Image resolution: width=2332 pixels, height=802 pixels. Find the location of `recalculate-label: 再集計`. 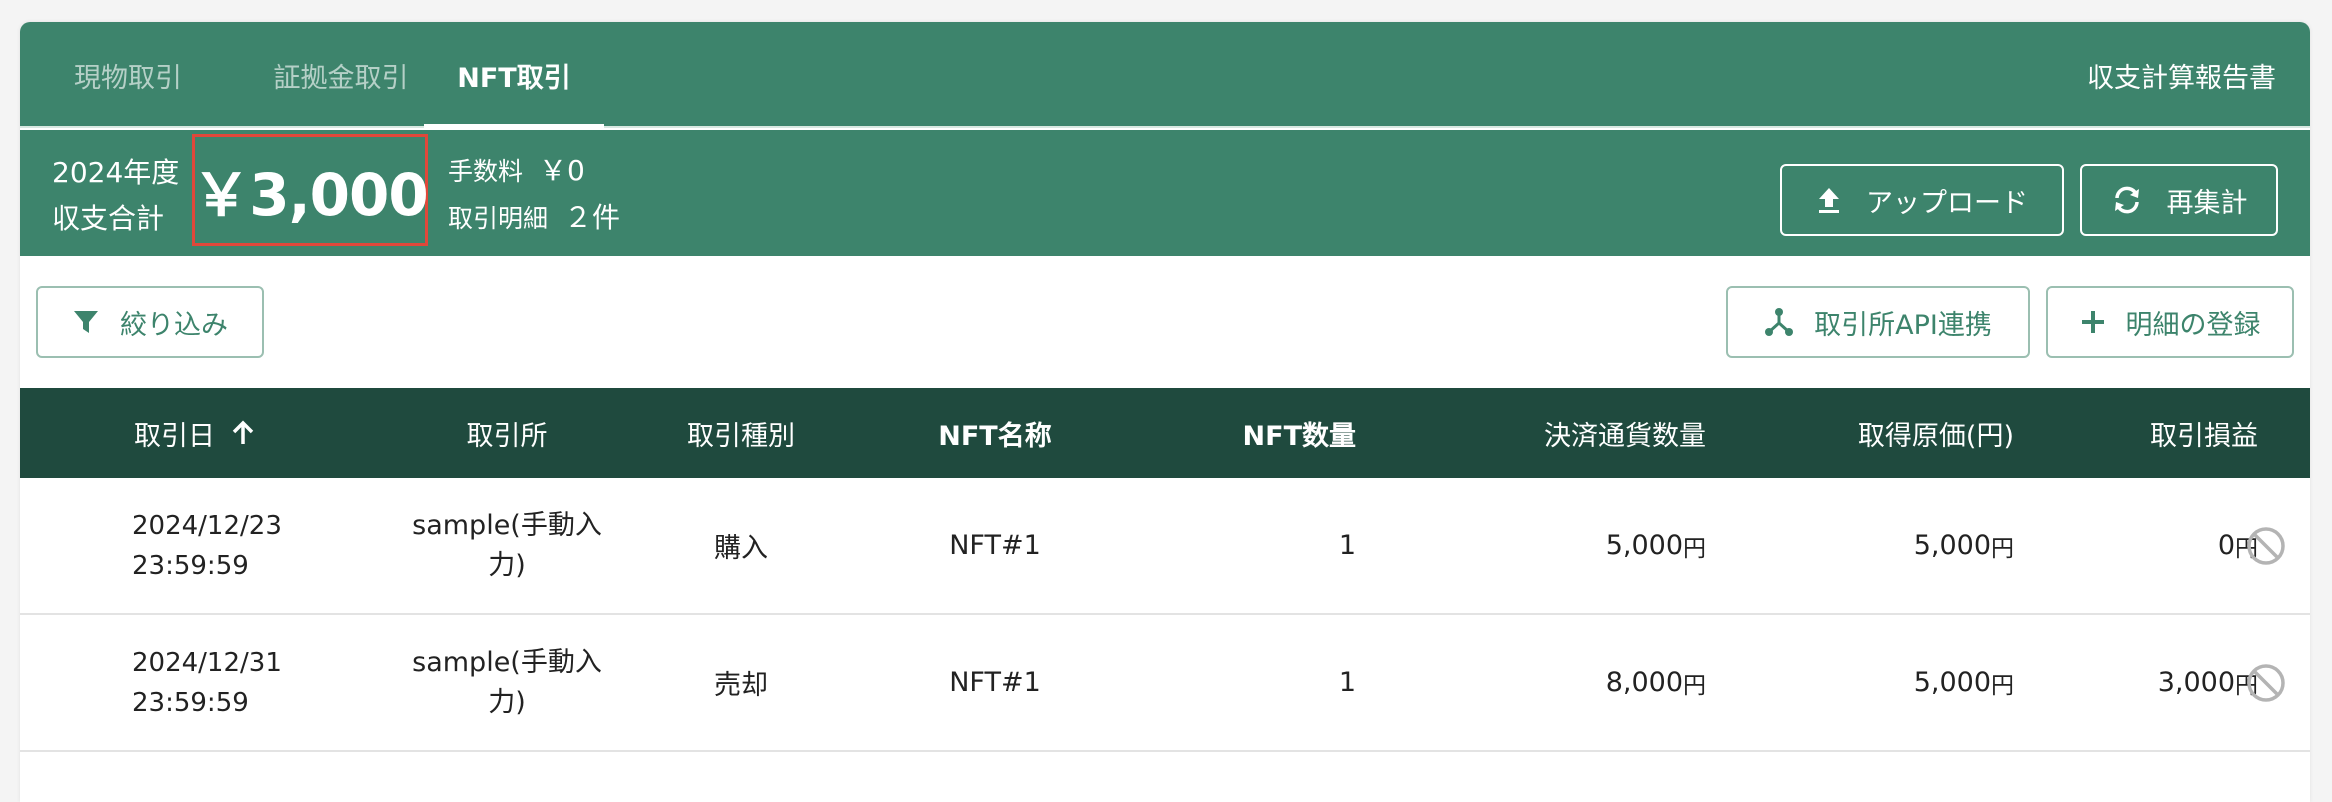

recalculate-label: 再集計 is located at coordinates (2207, 203).